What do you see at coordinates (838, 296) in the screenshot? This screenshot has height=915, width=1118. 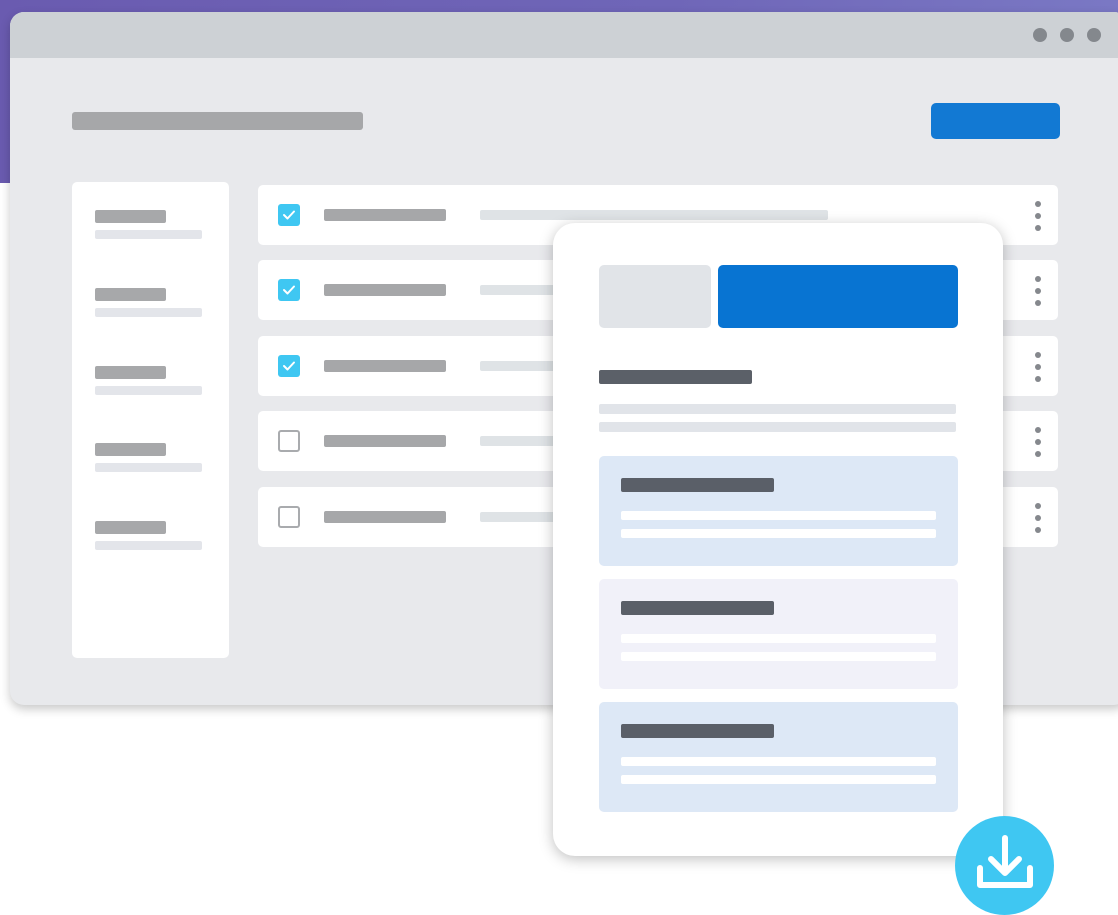 I see `tab-primary` at bounding box center [838, 296].